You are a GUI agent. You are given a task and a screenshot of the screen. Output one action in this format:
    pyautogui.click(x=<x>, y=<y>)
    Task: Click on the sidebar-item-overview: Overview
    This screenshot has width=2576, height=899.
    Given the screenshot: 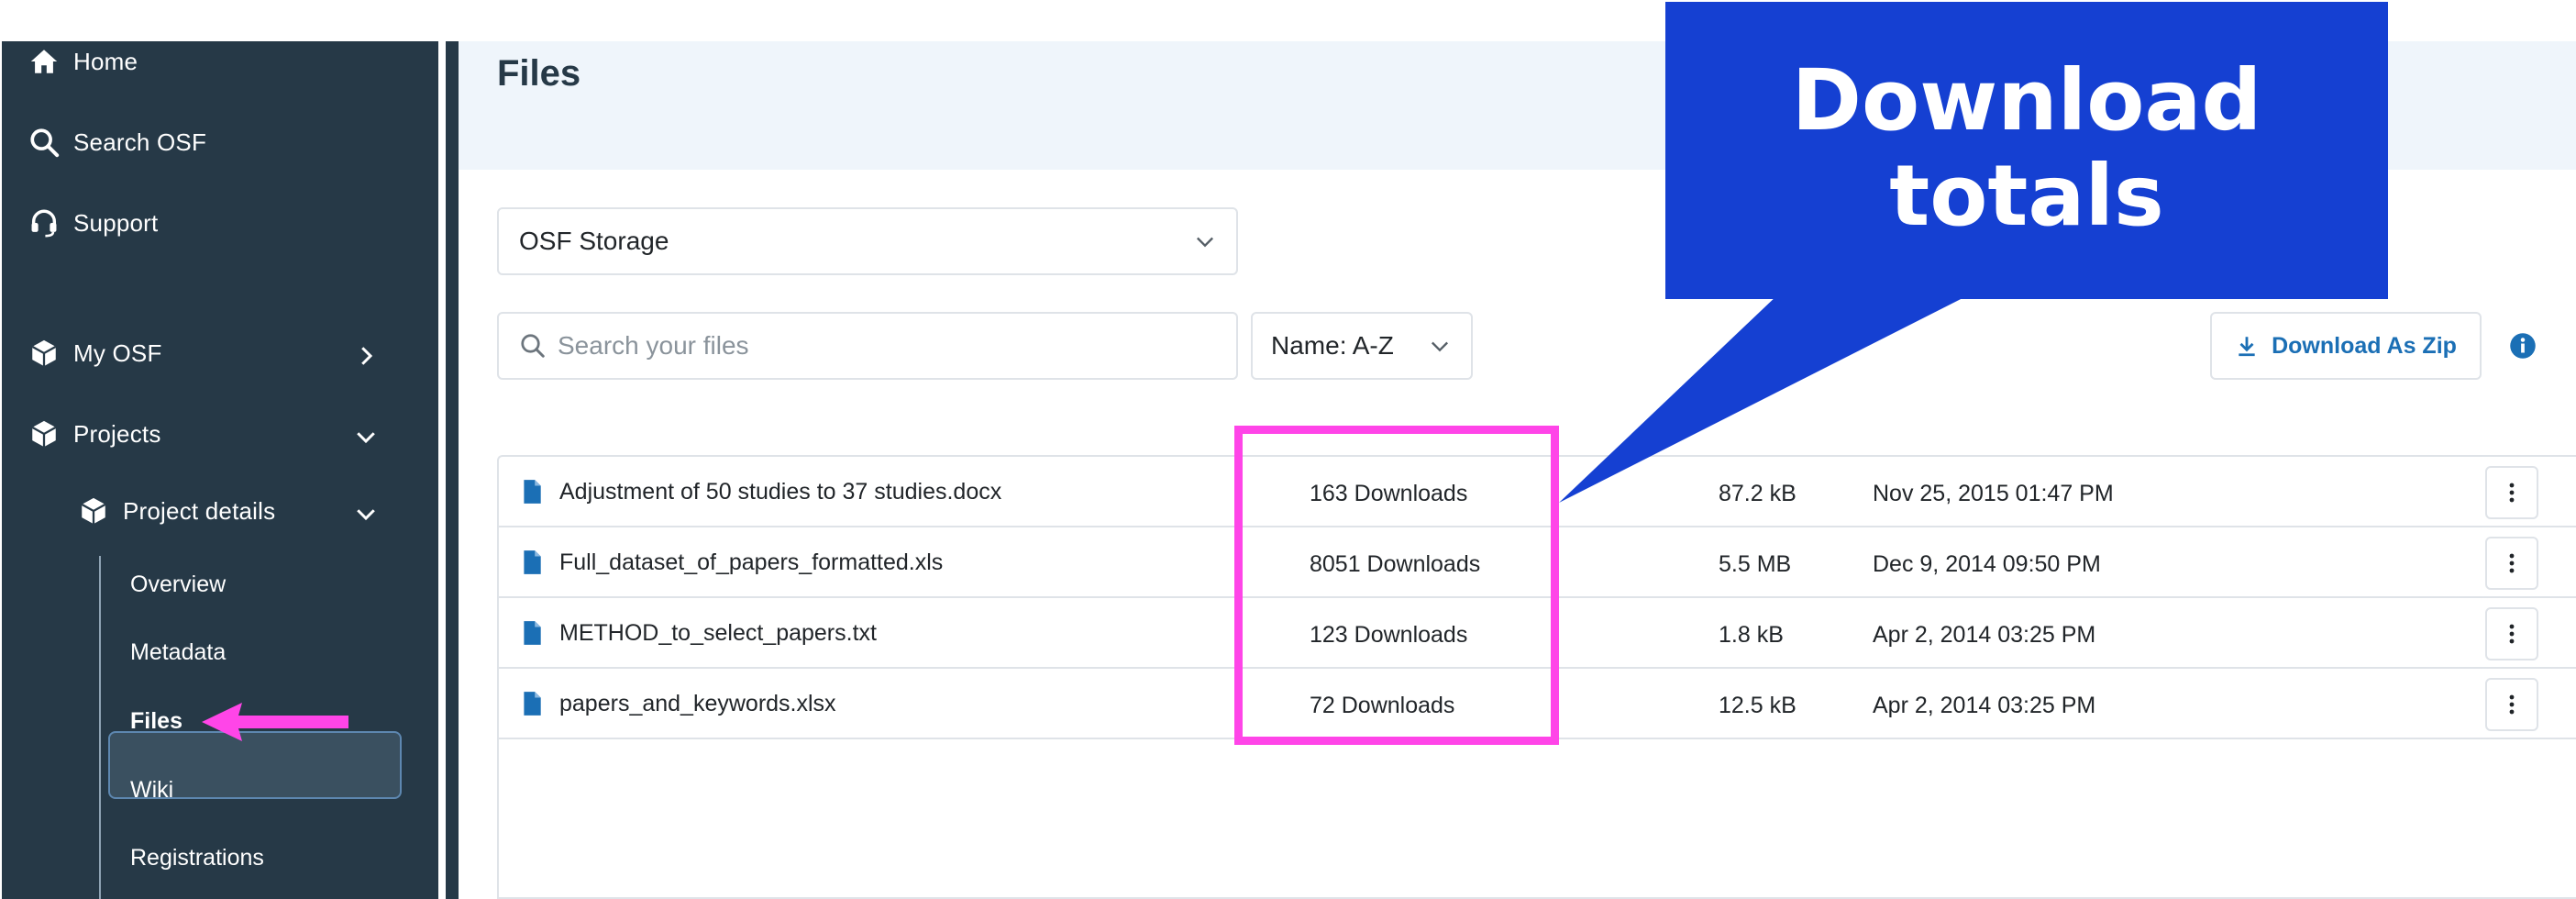 What is the action you would take?
    pyautogui.click(x=178, y=585)
    